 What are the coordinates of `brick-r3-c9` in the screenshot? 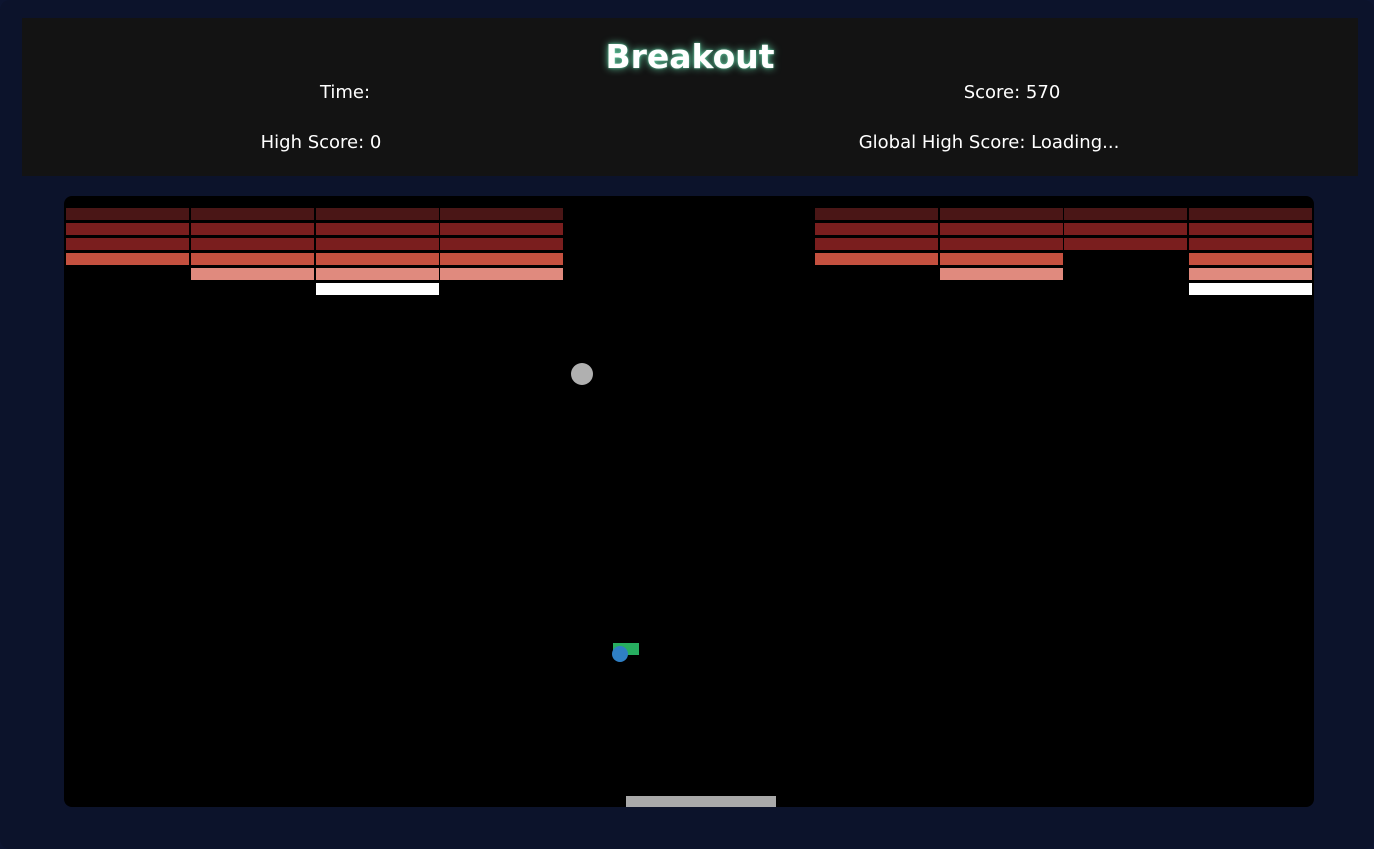 It's located at (1126, 244).